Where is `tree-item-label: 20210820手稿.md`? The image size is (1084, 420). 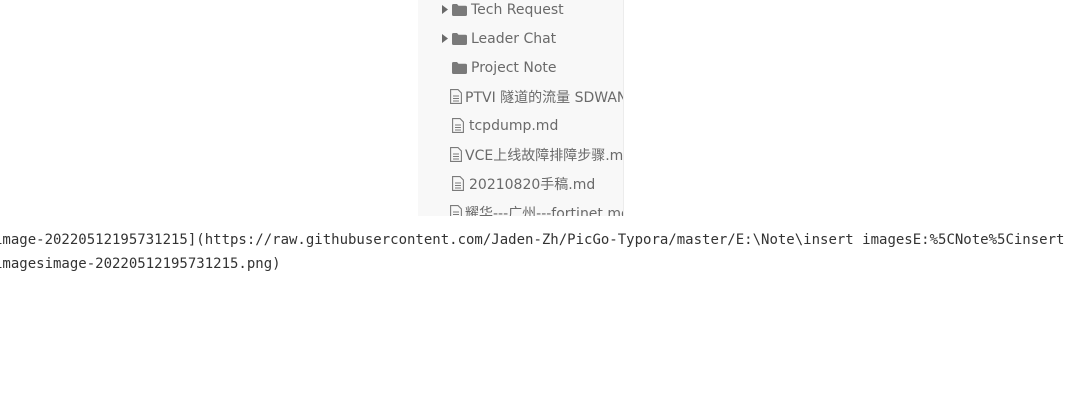
tree-item-label: 20210820手稿.md is located at coordinates (532, 184).